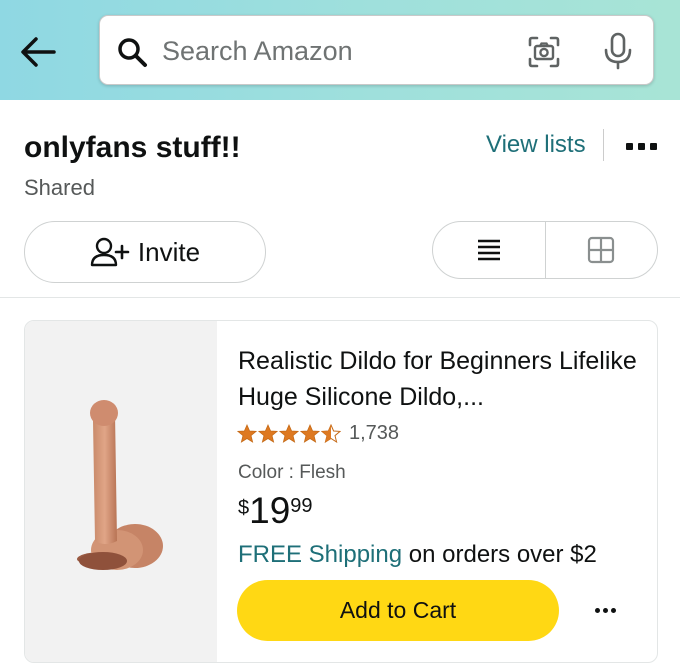 This screenshot has width=680, height=672. What do you see at coordinates (340, 297) in the screenshot?
I see `section-divider` at bounding box center [340, 297].